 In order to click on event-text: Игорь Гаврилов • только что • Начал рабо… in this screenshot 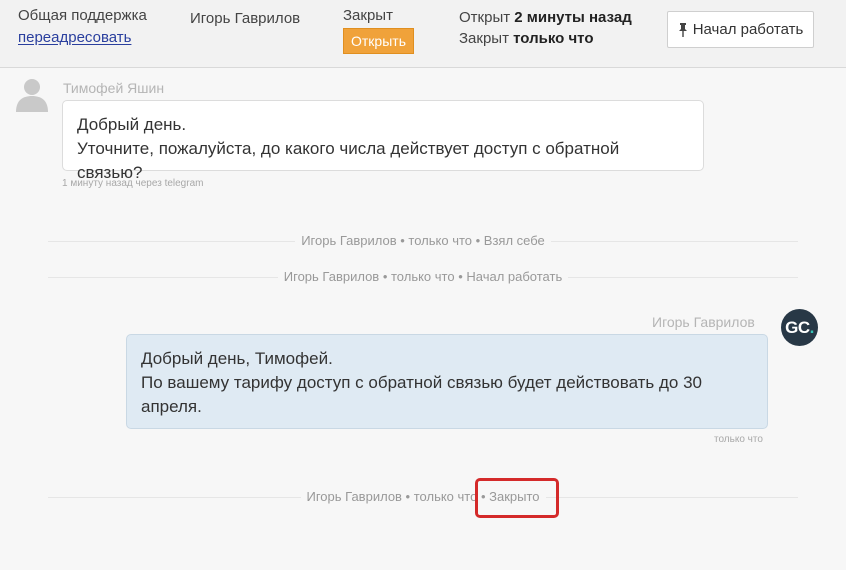, I will do `click(423, 276)`.